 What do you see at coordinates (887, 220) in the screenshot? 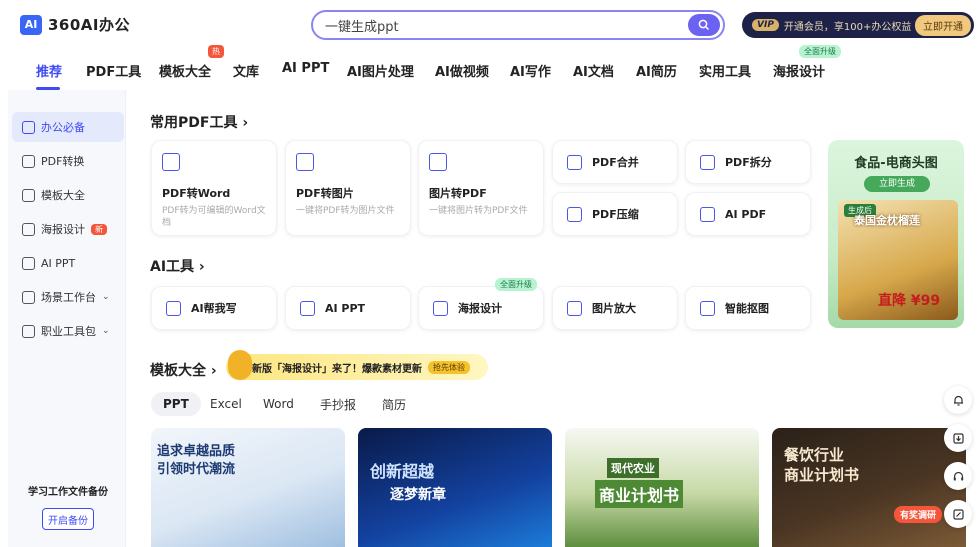
I see `promo-headline: 泰国金枕榴莲` at bounding box center [887, 220].